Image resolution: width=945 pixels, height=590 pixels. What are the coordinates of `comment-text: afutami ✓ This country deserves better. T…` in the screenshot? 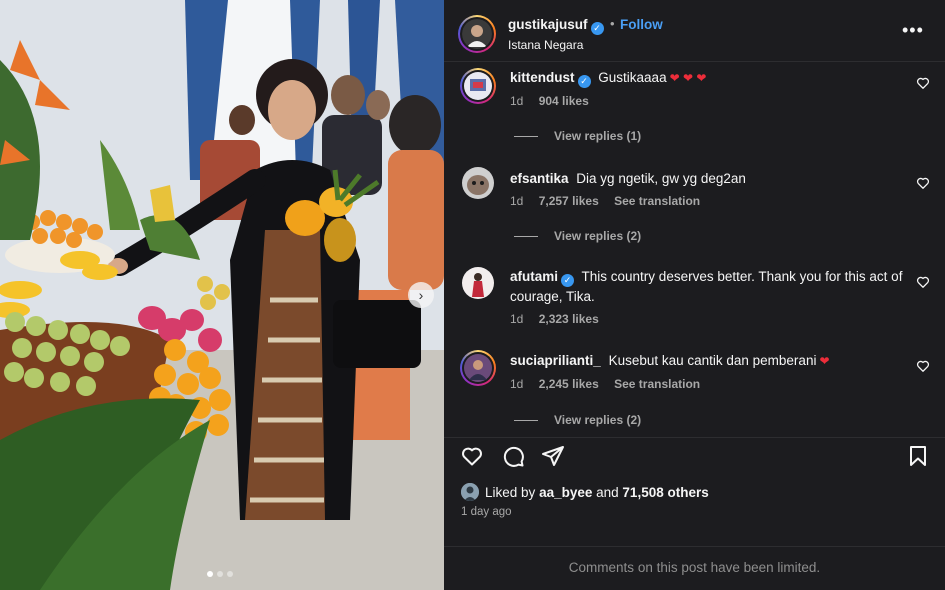 It's located at (710, 286).